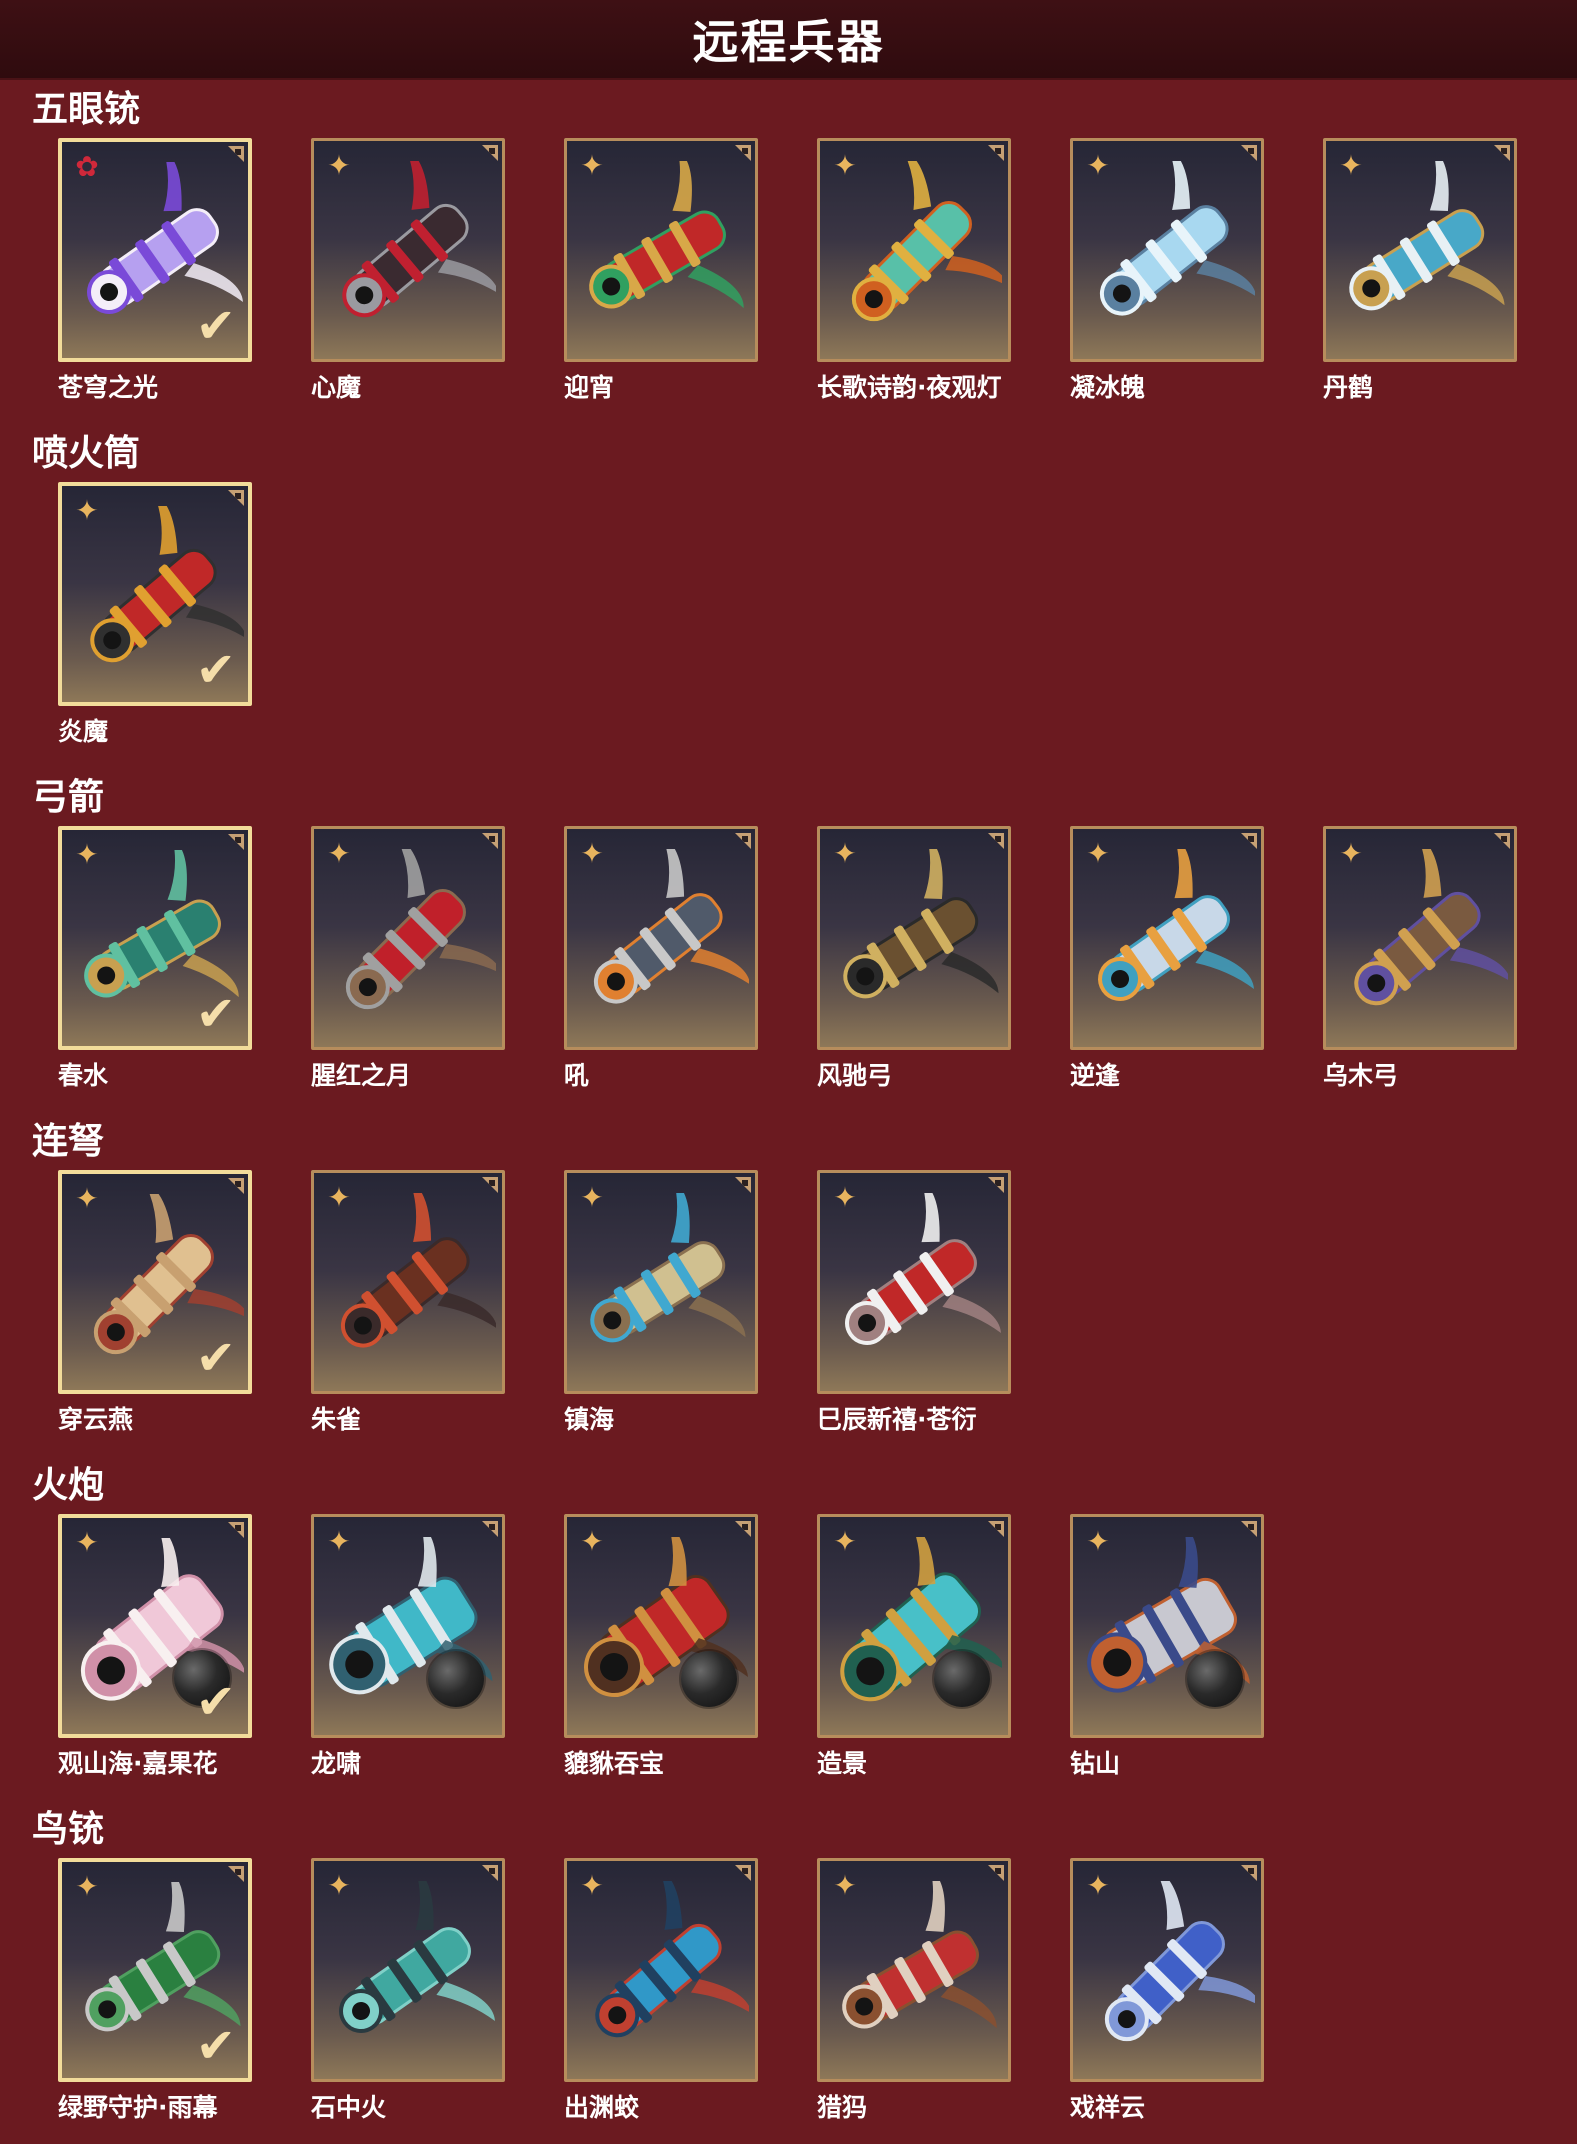 The width and height of the screenshot is (1577, 2144). I want to click on weapon-name: 猎犸, so click(842, 2107).